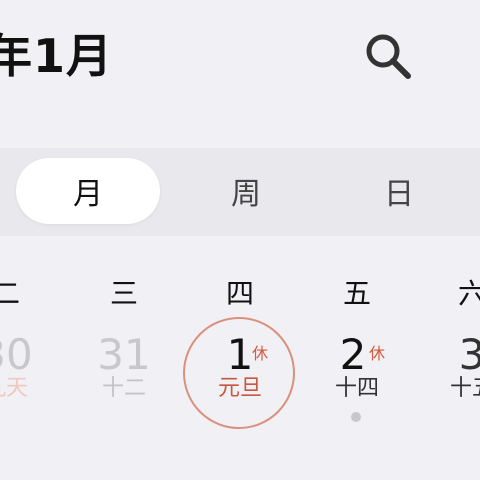 The height and width of the screenshot is (480, 480). What do you see at coordinates (124, 354) in the screenshot?
I see `day-number: 31` at bounding box center [124, 354].